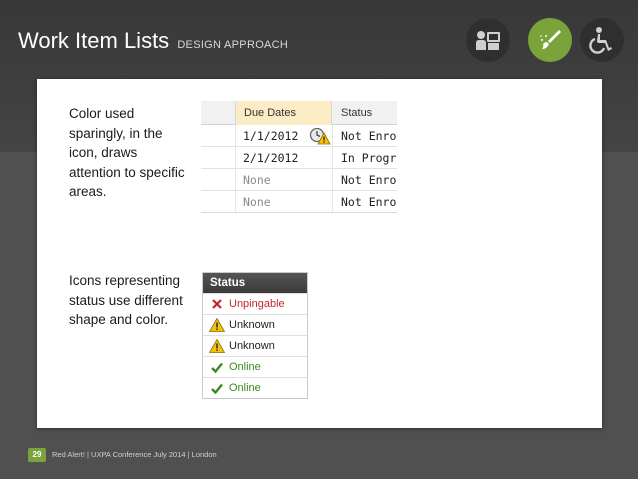 The height and width of the screenshot is (479, 638). What do you see at coordinates (217, 304) in the screenshot?
I see `x-icon` at bounding box center [217, 304].